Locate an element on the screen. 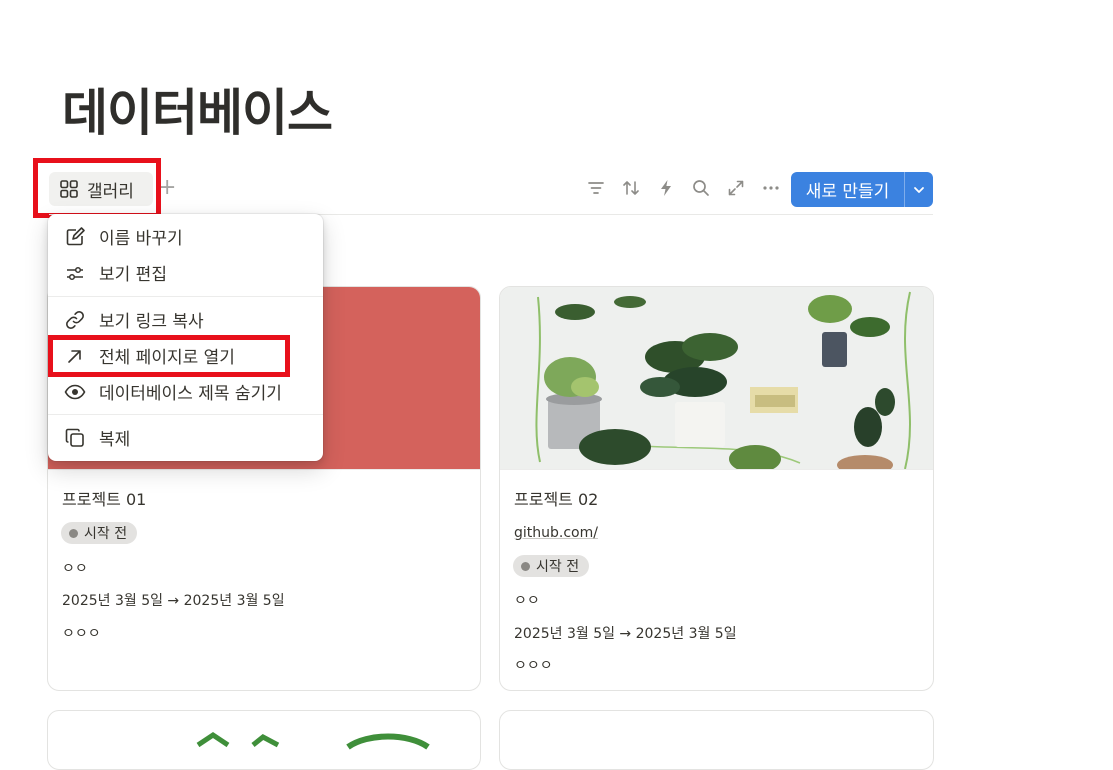 This screenshot has height=770, width=1113. menu-item-duplicate: 복제 is located at coordinates (185, 437).